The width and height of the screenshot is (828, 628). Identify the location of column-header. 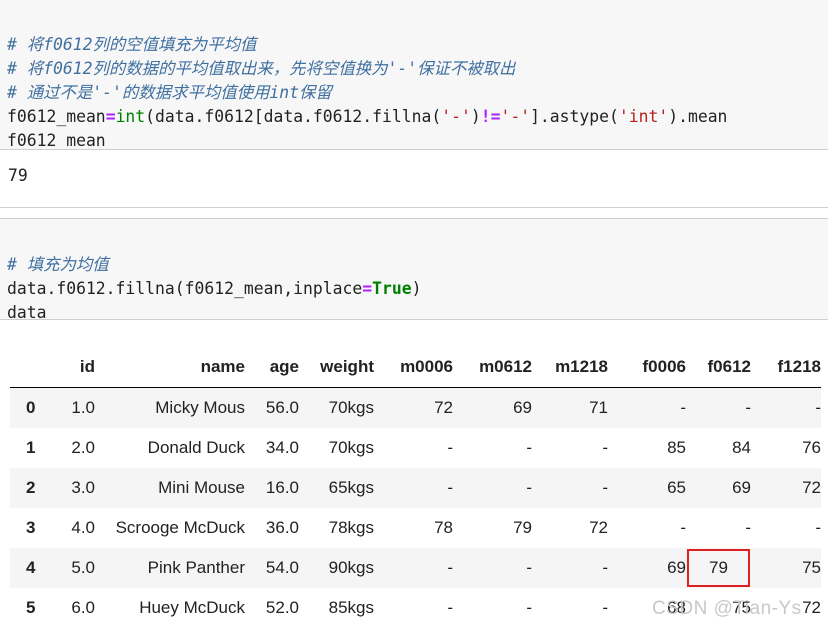
(32, 367).